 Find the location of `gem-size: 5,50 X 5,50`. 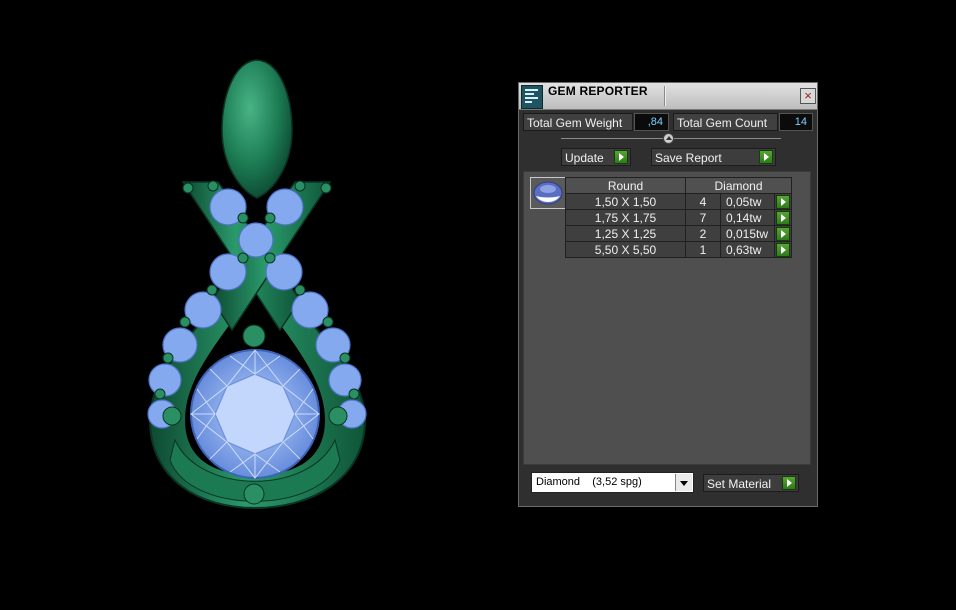

gem-size: 5,50 X 5,50 is located at coordinates (625, 249).